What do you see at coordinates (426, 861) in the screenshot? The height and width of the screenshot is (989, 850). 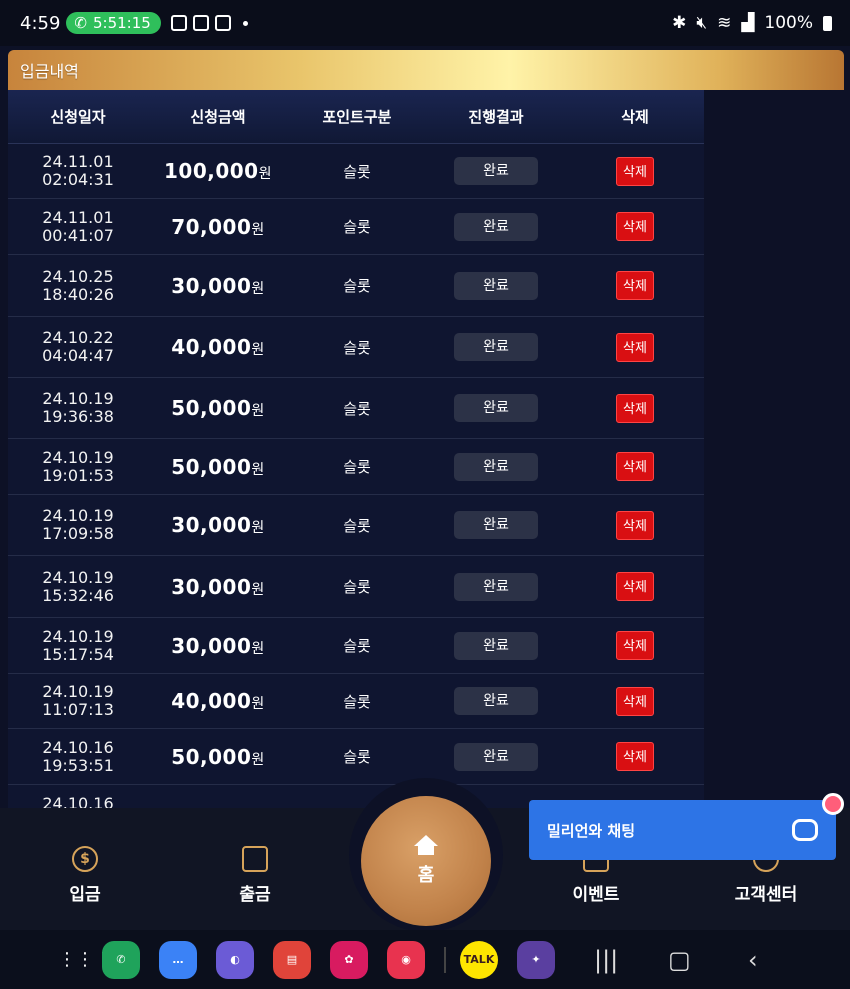 I see `home-button: 홈` at bounding box center [426, 861].